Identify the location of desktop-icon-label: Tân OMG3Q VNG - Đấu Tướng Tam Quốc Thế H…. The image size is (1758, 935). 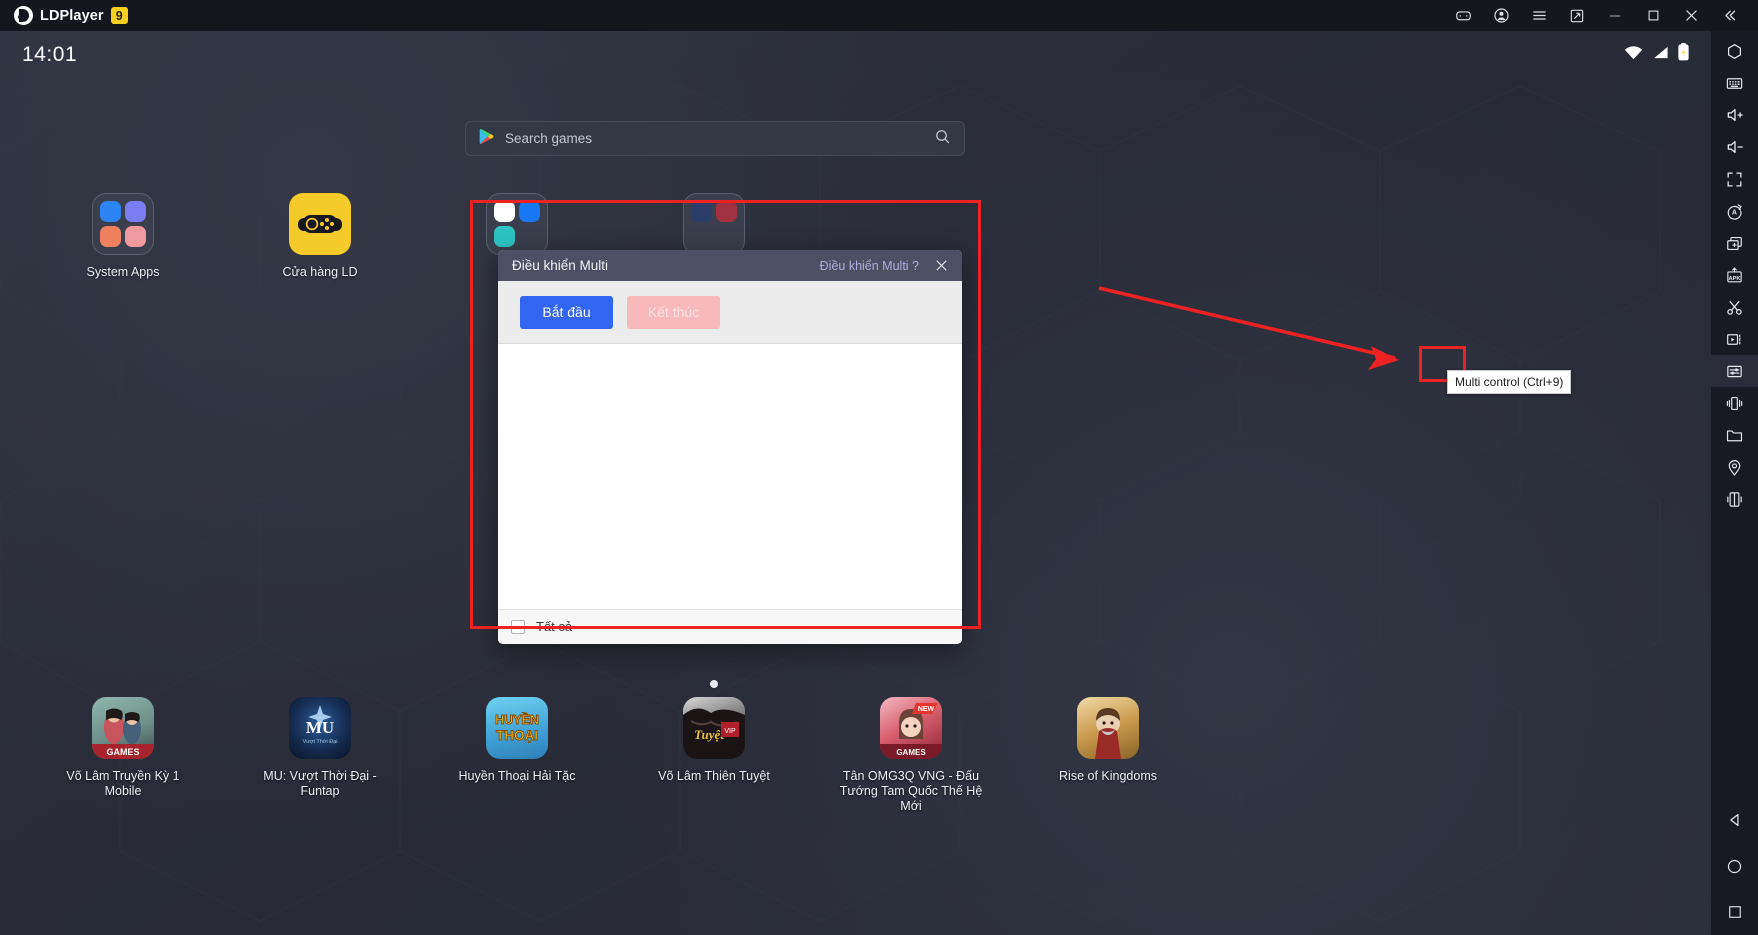
(911, 791).